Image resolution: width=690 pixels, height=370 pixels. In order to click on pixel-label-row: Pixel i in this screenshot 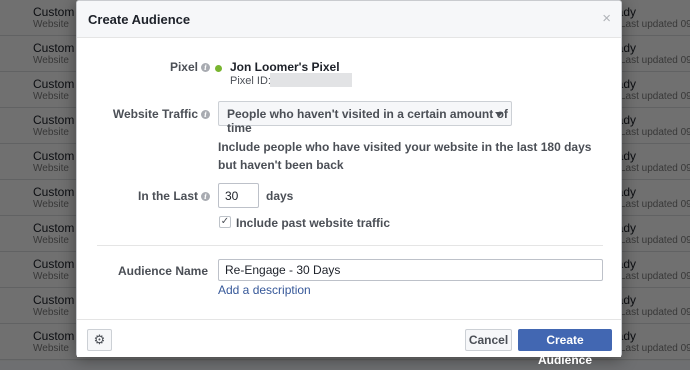, I will do `click(173, 67)`.